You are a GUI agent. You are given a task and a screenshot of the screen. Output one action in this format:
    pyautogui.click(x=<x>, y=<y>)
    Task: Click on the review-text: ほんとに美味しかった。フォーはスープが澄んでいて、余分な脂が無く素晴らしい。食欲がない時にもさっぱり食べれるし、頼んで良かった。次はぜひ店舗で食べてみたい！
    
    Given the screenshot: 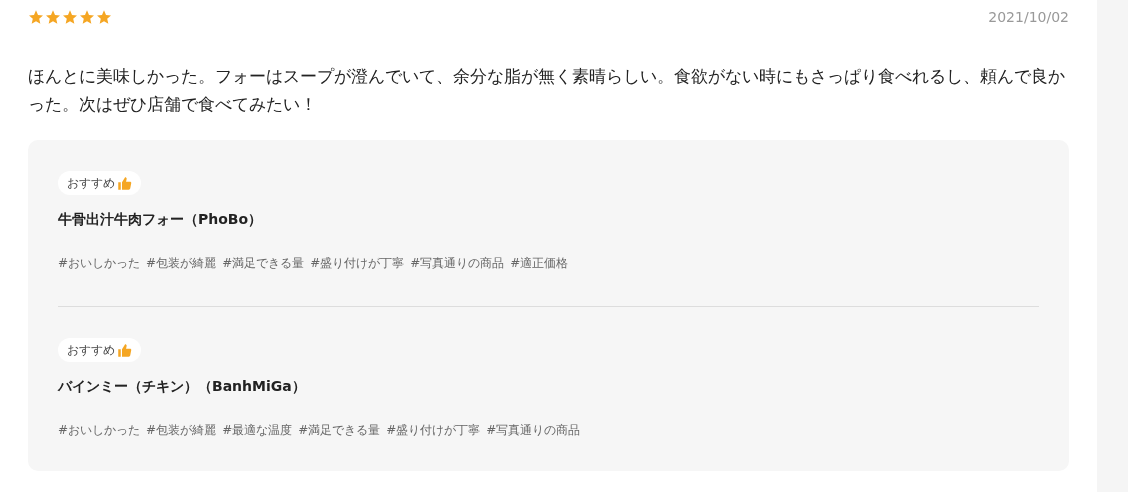 What is the action you would take?
    pyautogui.click(x=547, y=90)
    